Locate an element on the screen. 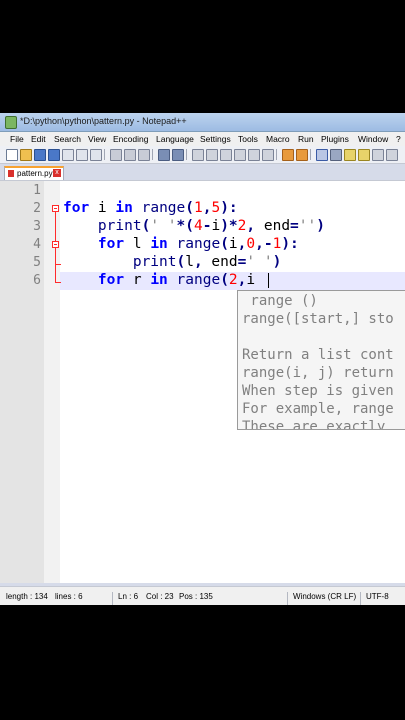  status-eol: Windows (CR LF) is located at coordinates (324, 596).